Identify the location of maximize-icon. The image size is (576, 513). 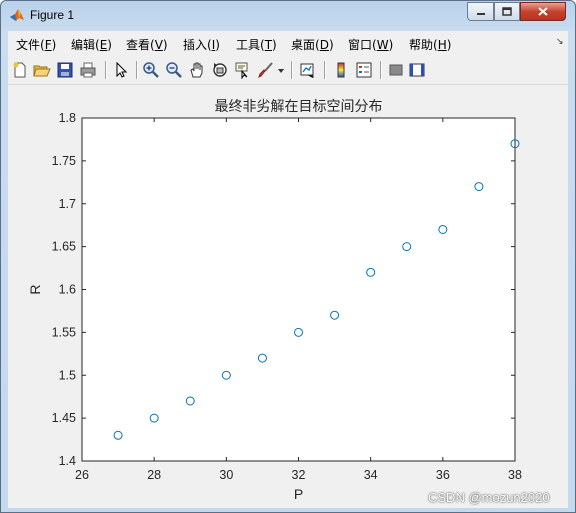
(507, 11).